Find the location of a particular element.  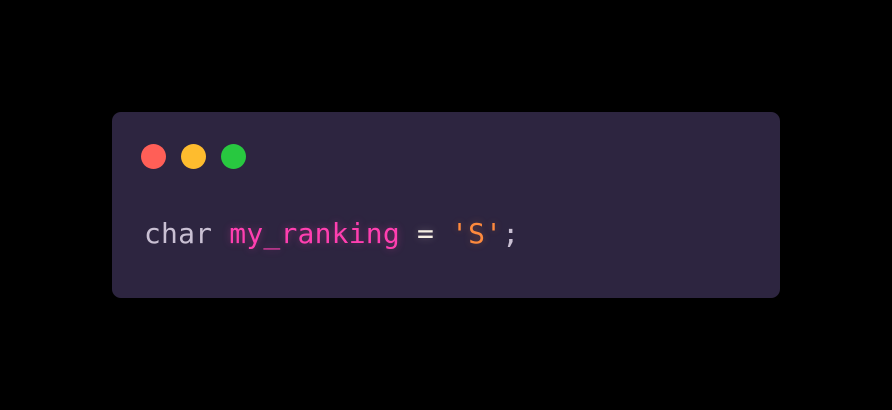

code-semicolon: ; is located at coordinates (511, 233).